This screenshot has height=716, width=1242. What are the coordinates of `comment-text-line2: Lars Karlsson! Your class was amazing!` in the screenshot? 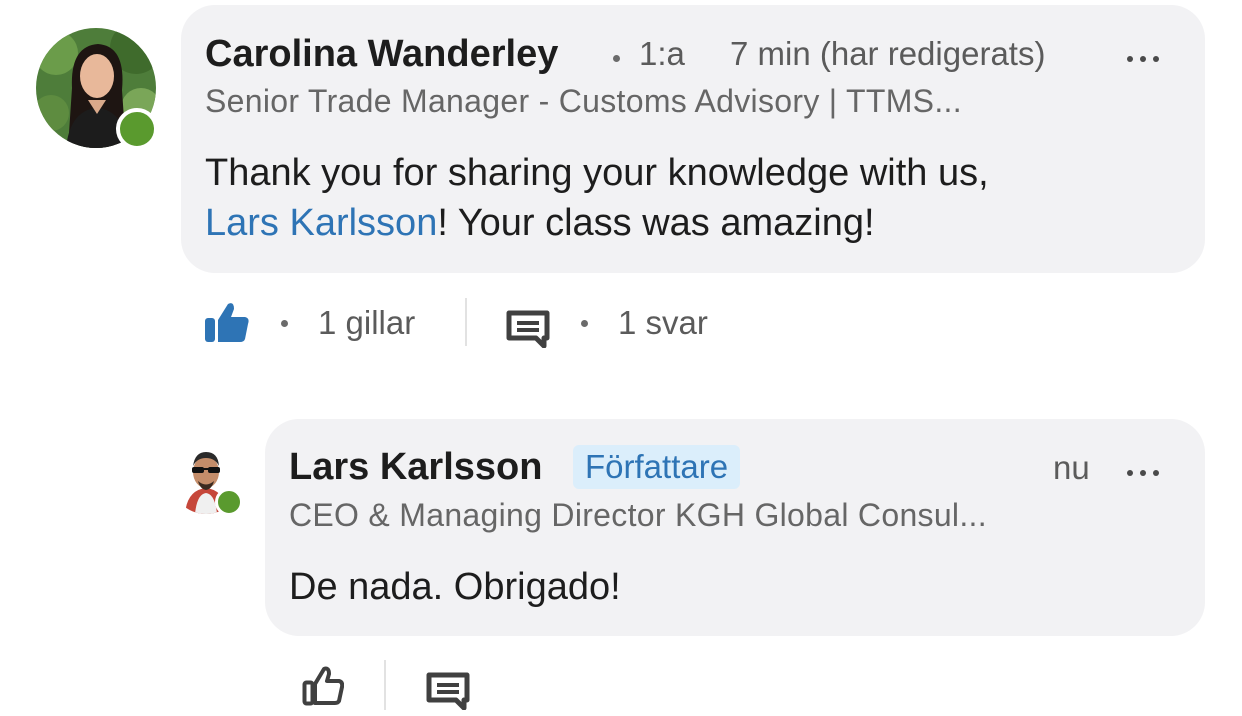 It's located at (597, 223).